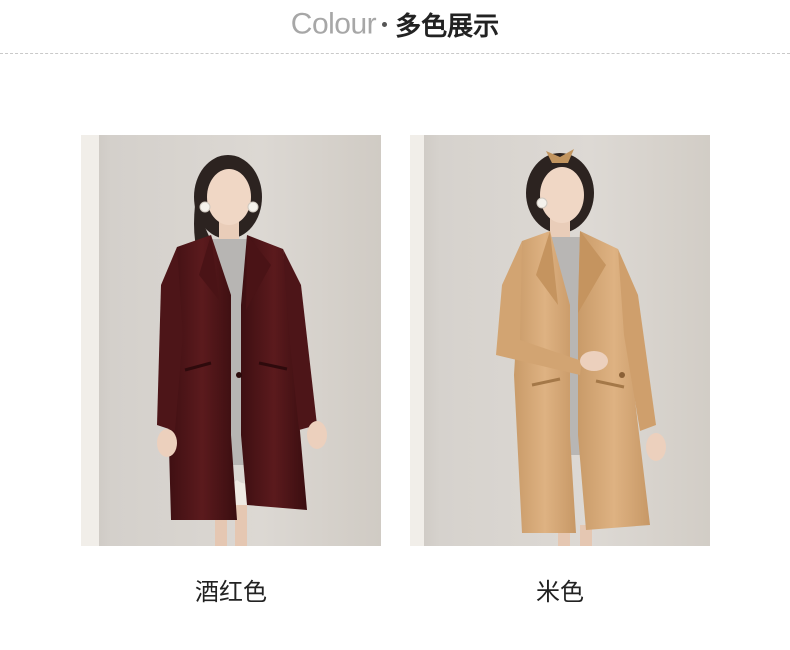 The image size is (790, 650). What do you see at coordinates (395, 53) in the screenshot?
I see `dashed-divider` at bounding box center [395, 53].